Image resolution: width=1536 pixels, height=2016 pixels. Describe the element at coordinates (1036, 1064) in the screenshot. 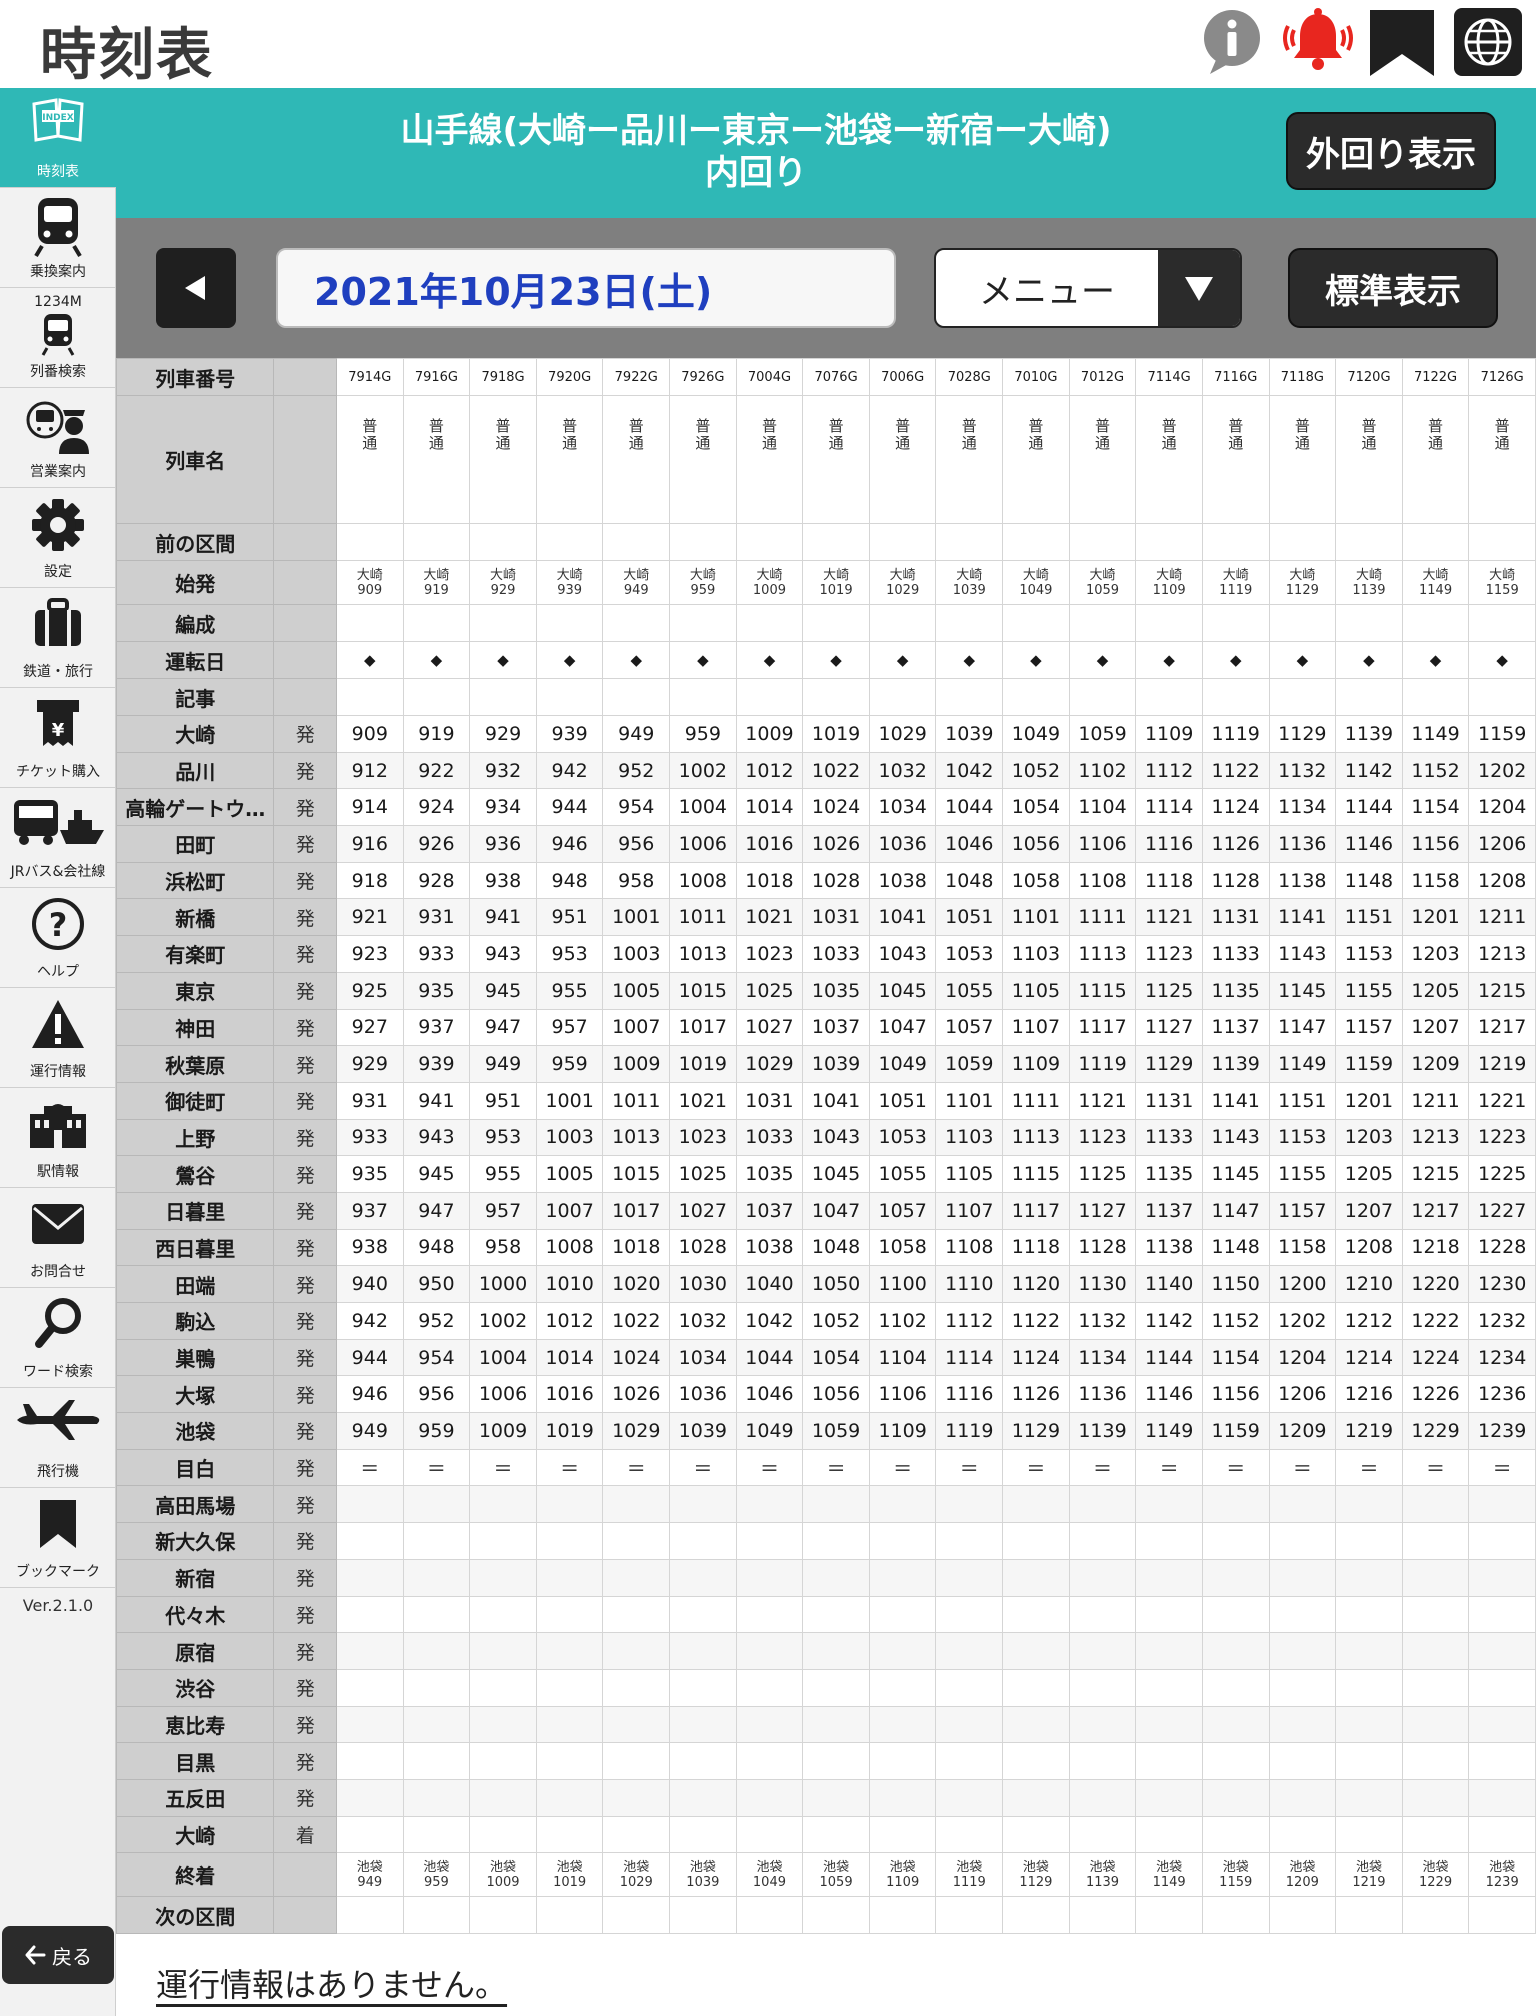

I see `time-cell: 1109` at that location.